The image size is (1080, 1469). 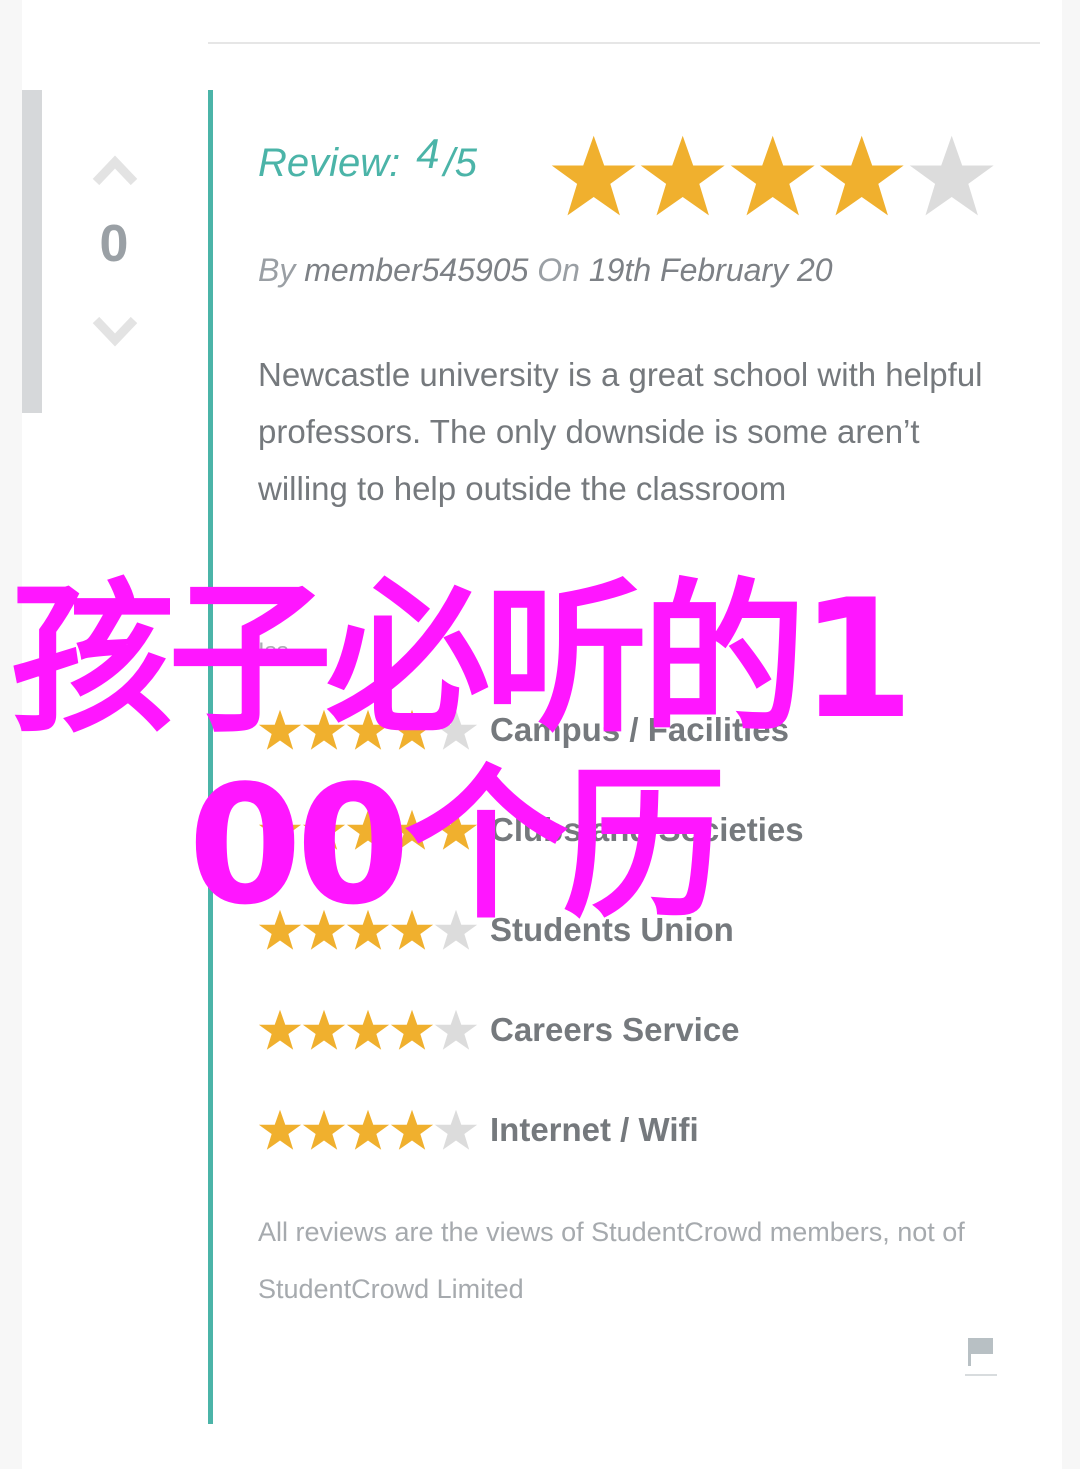 I want to click on category-rating-row: Internet / Wifi, so click(x=478, y=1130).